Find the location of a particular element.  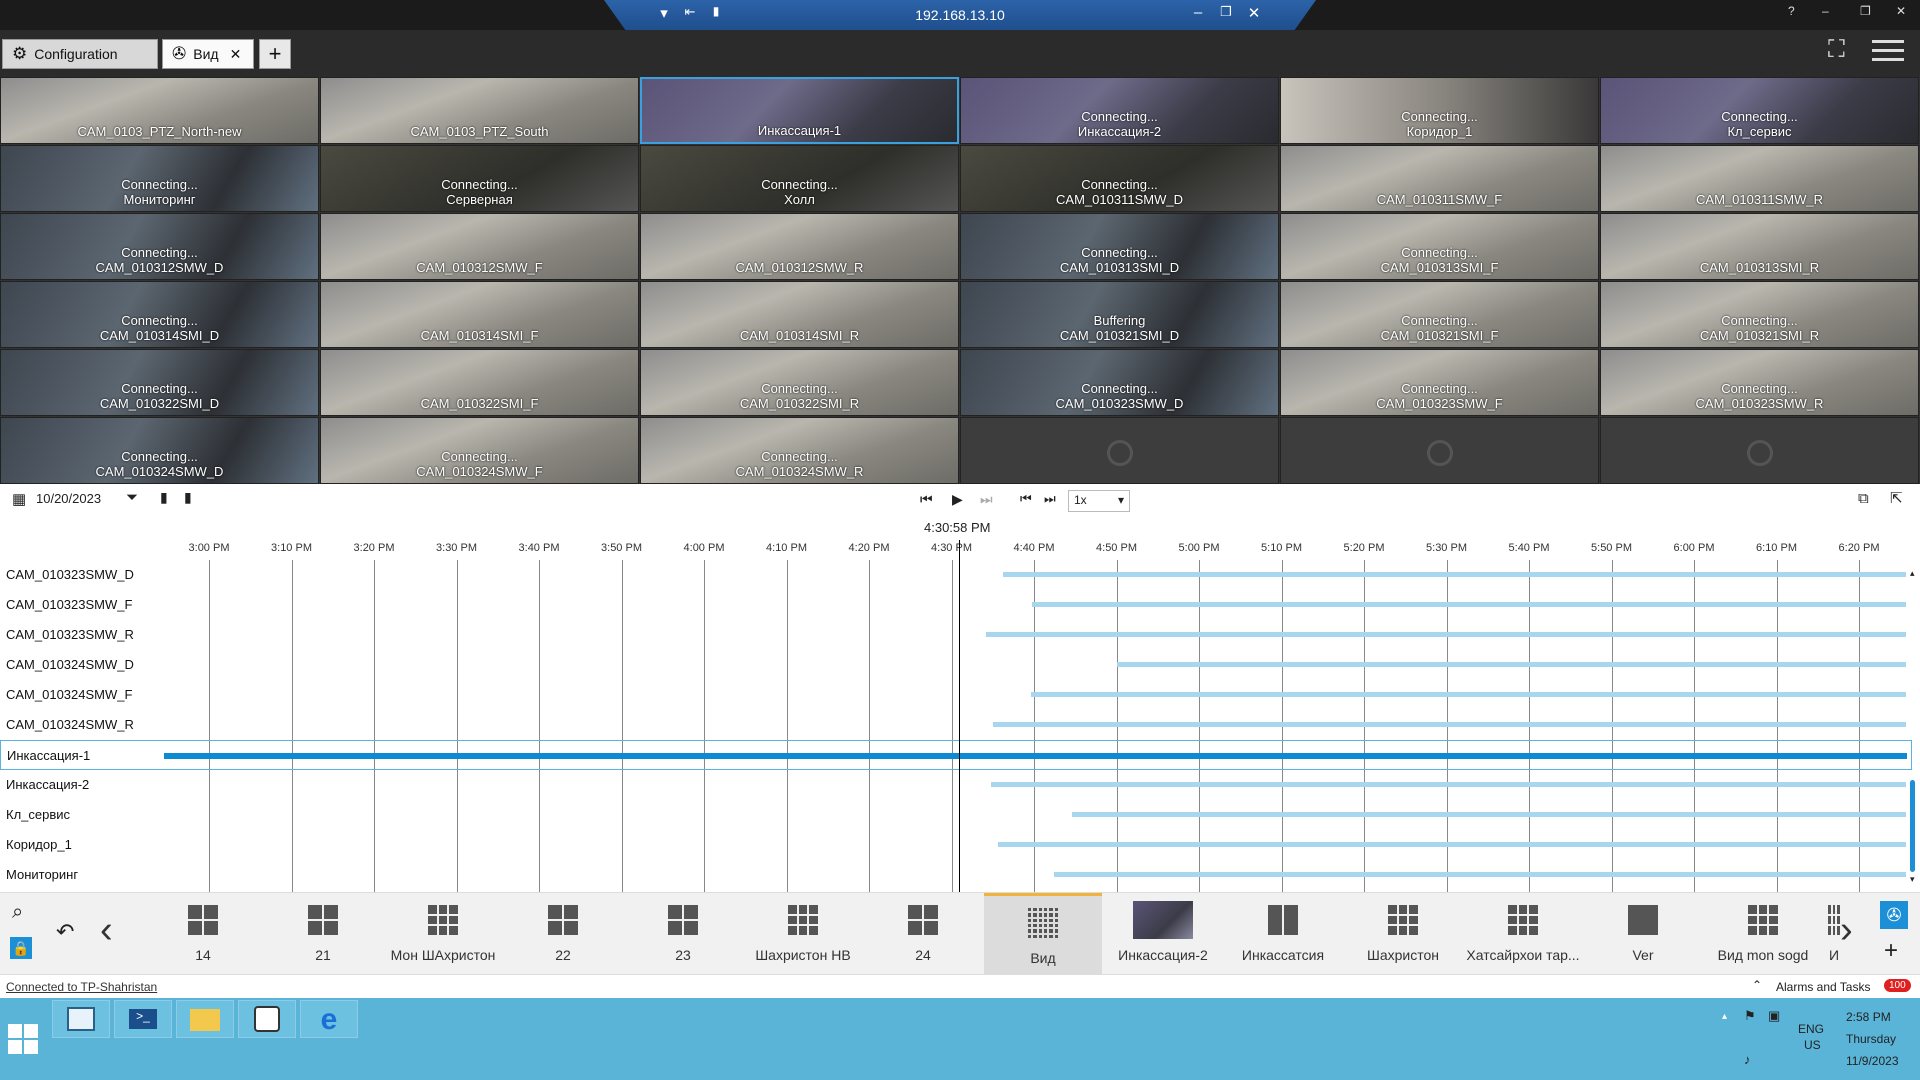

volume-icon: ♪ is located at coordinates (1747, 1059).